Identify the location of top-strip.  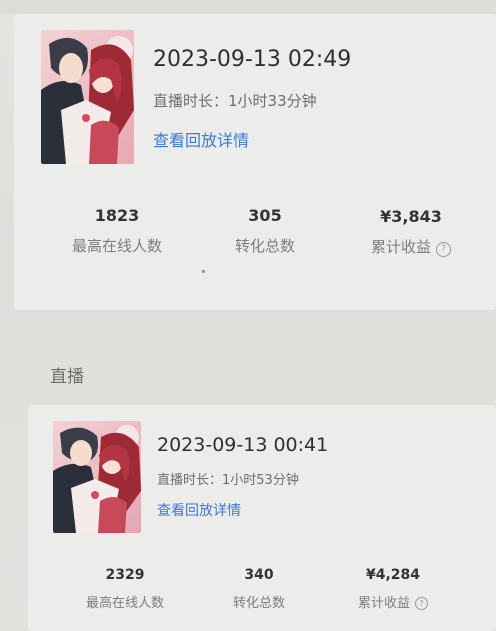
(248, 7).